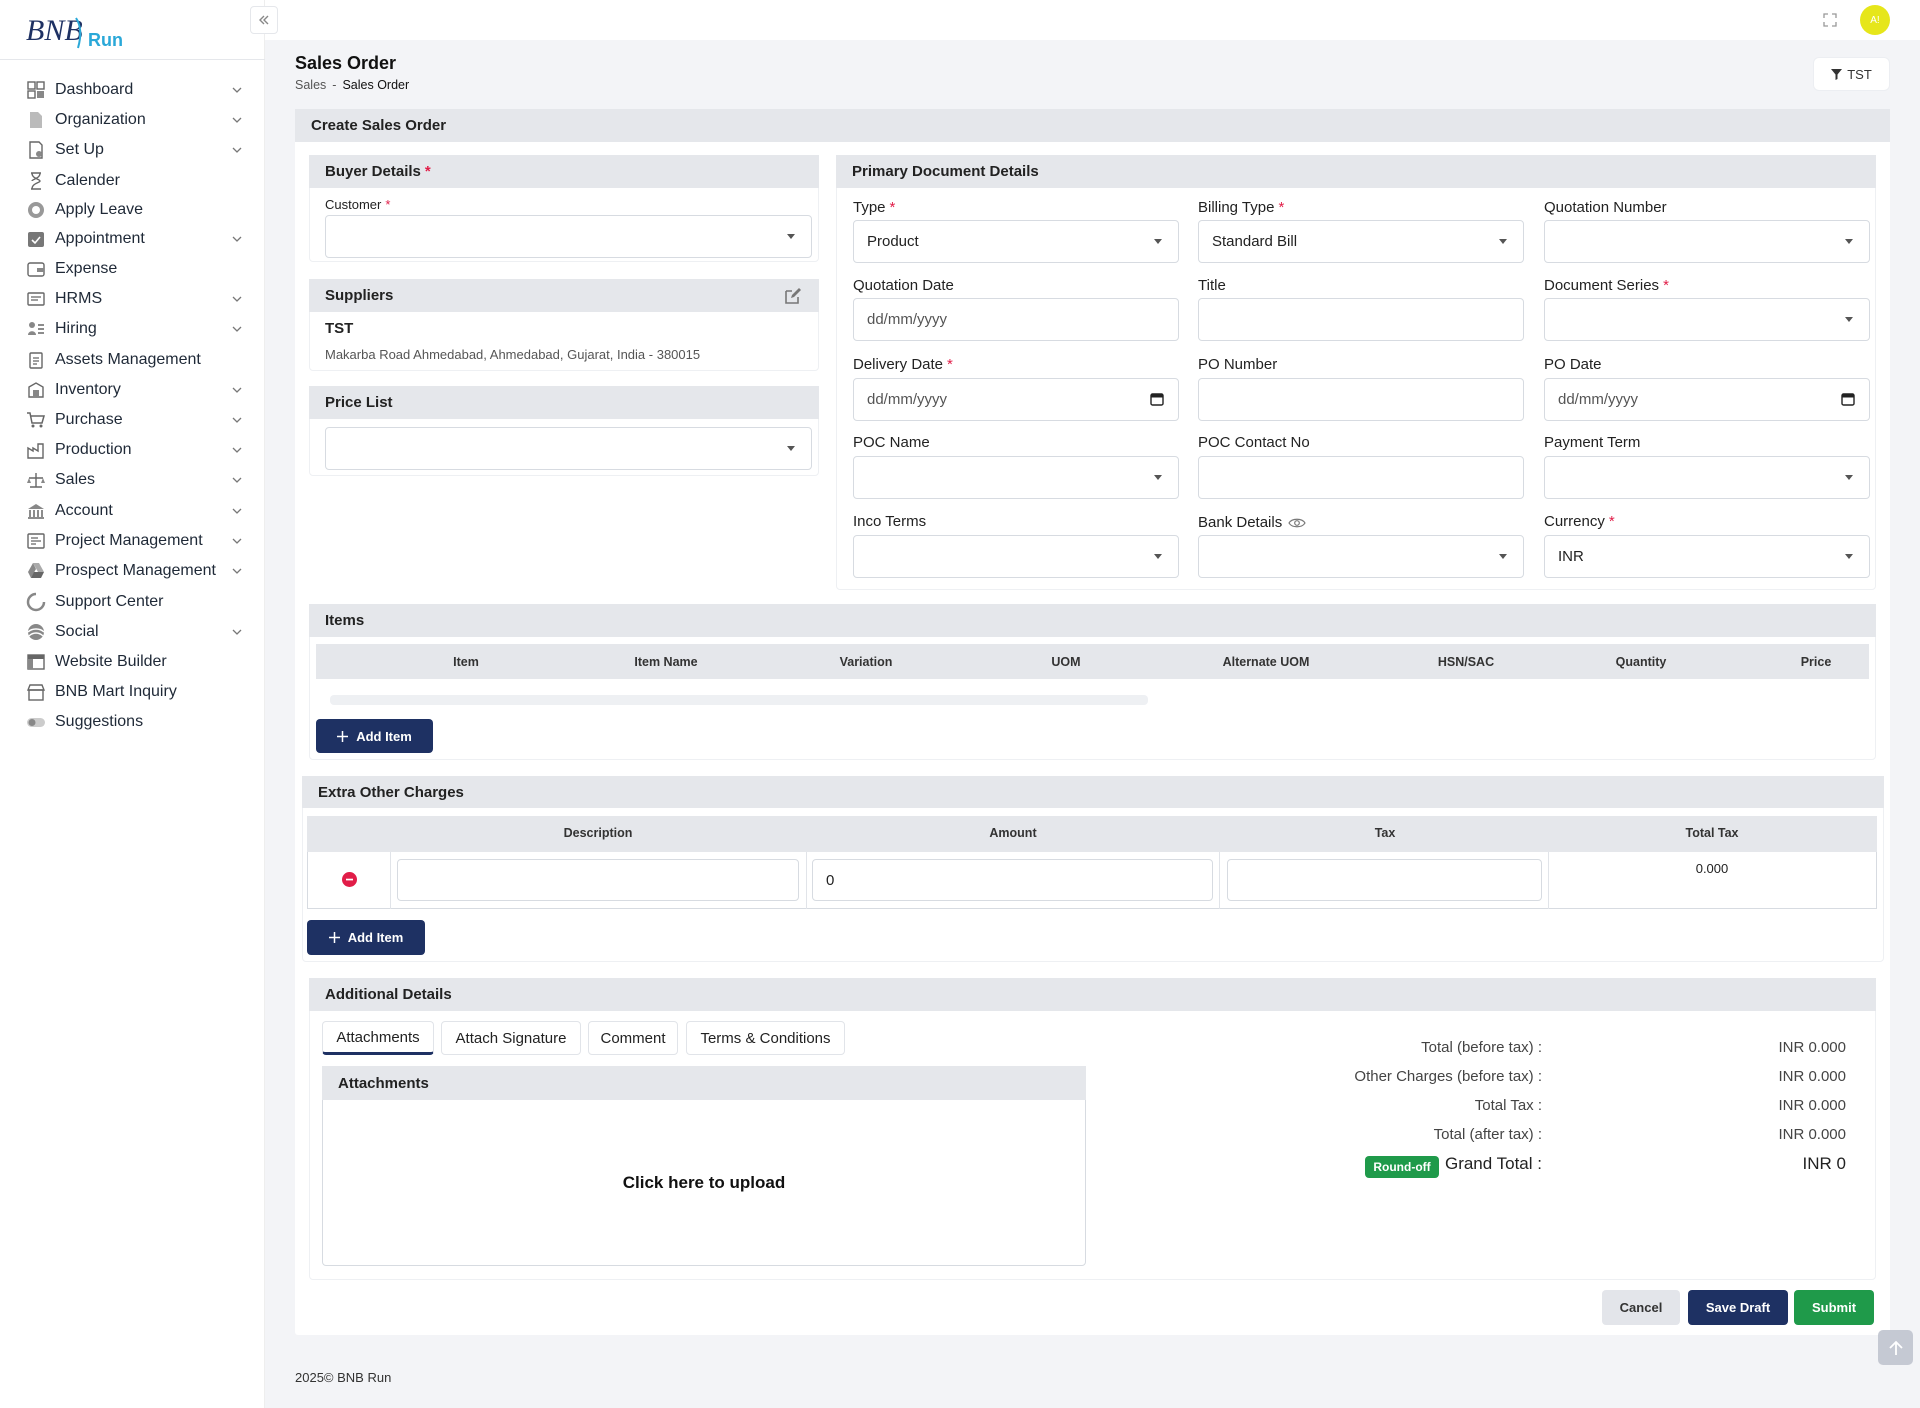 The width and height of the screenshot is (1920, 1408). I want to click on save-draft-button: Save Draft, so click(1738, 1307).